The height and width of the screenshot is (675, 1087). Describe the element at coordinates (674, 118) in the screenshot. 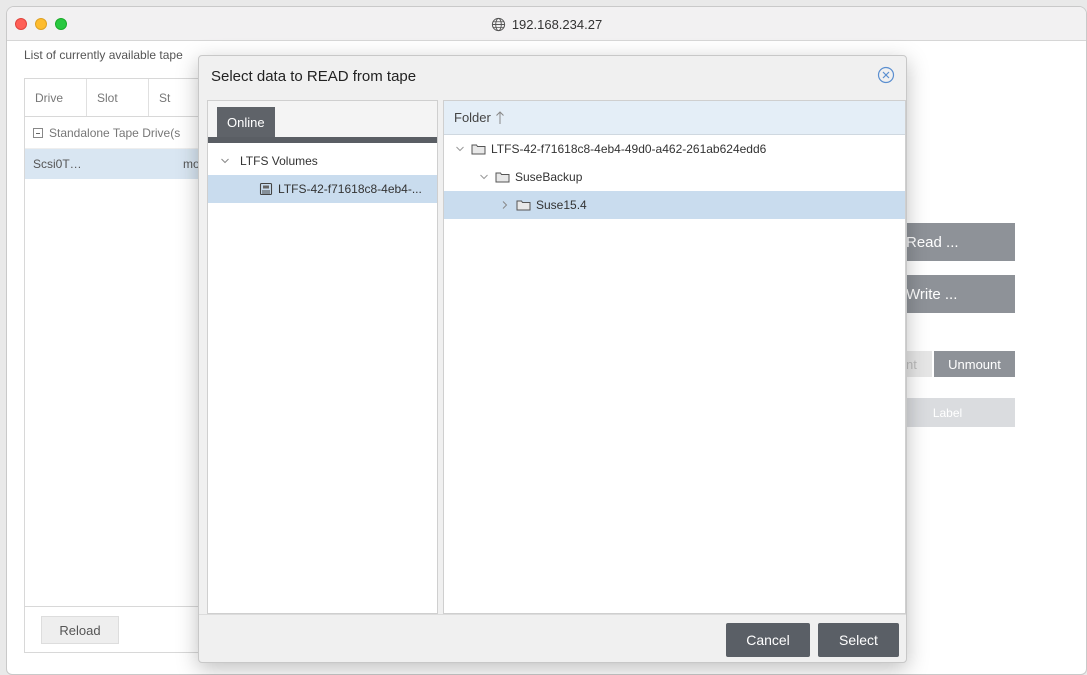

I see `folder-column-header: Folder` at that location.